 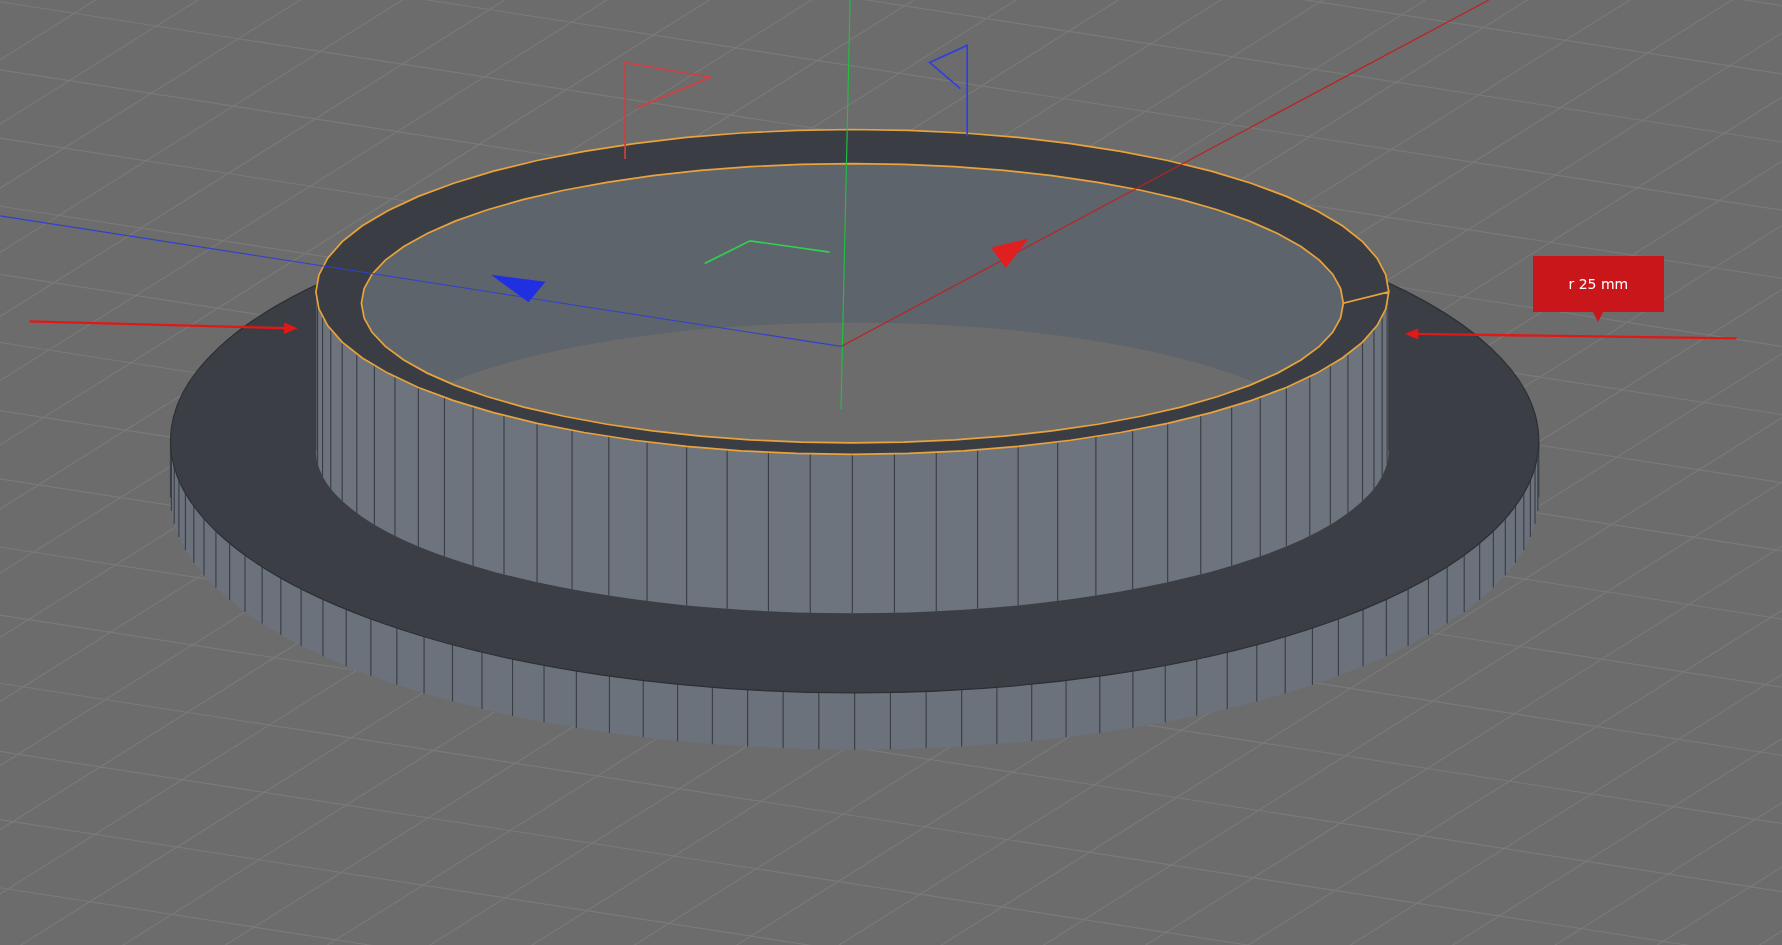 I want to click on callout-pointer-icon, so click(x=1598, y=316).